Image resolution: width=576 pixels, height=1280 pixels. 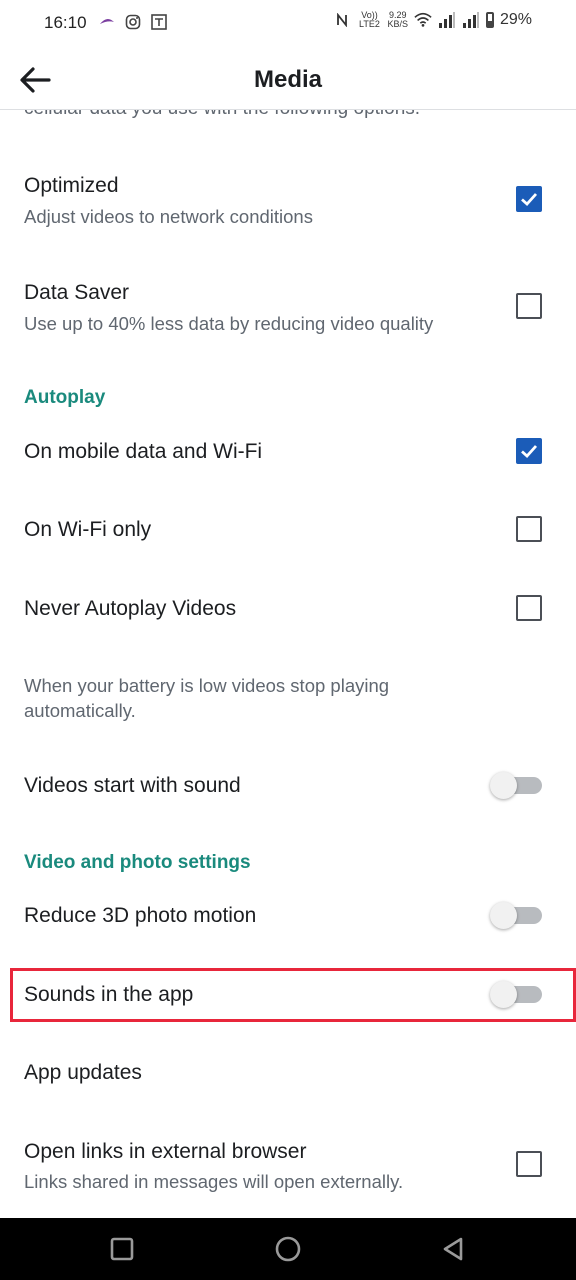 I want to click on optimized-subtitle: Adjust videos to network conditions, so click(x=168, y=216).